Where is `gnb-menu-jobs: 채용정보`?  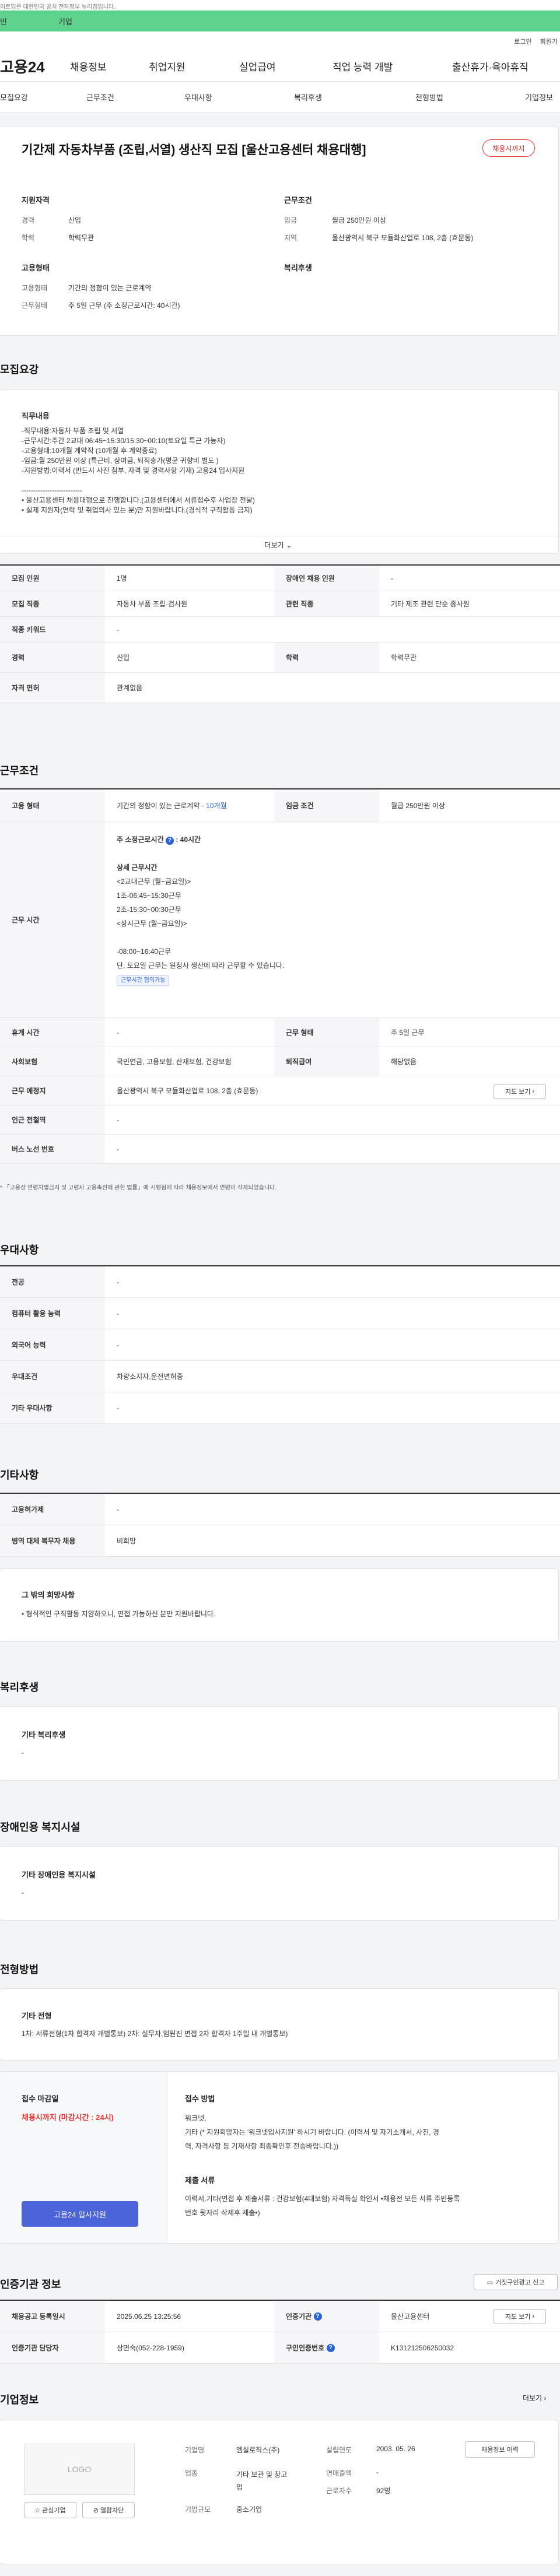 gnb-menu-jobs: 채용정보 is located at coordinates (109, 66).